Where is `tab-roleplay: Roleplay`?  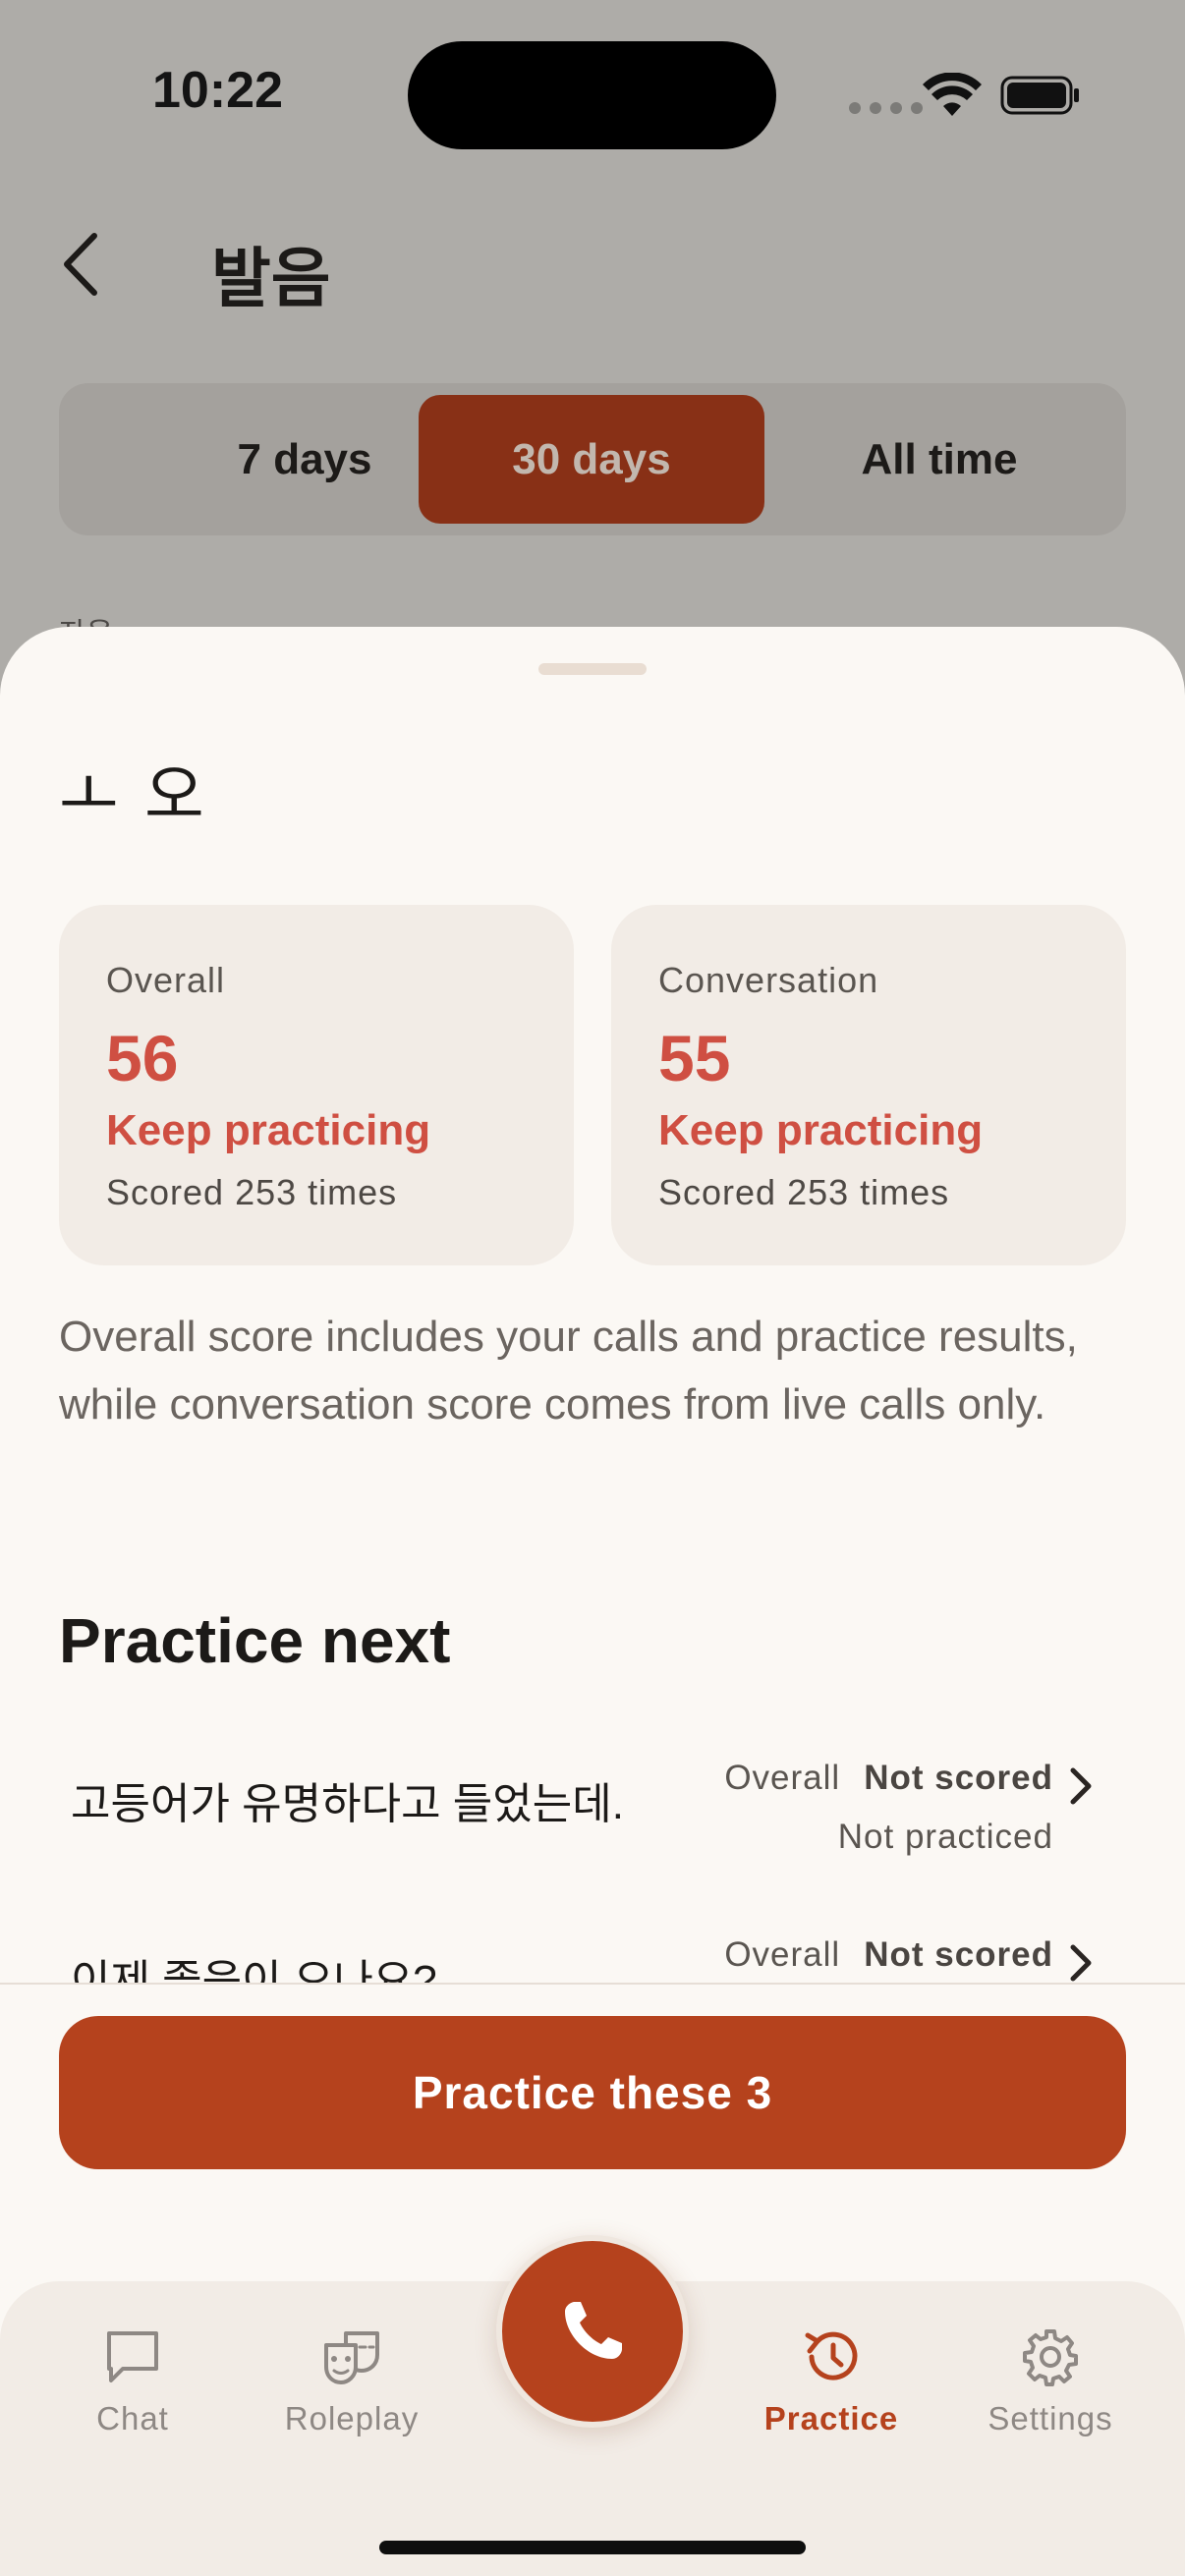
tab-roleplay: Roleplay is located at coordinates (352, 2381).